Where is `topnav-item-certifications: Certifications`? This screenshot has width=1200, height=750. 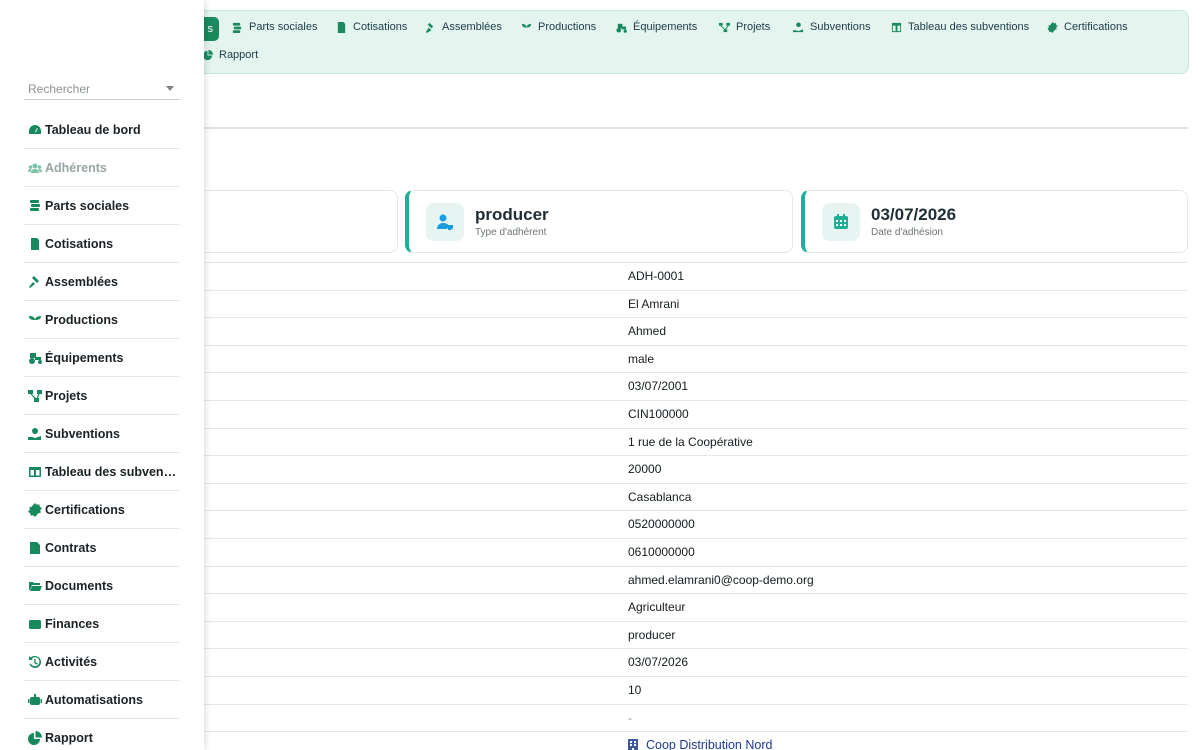
topnav-item-certifications: Certifications is located at coordinates (1087, 27).